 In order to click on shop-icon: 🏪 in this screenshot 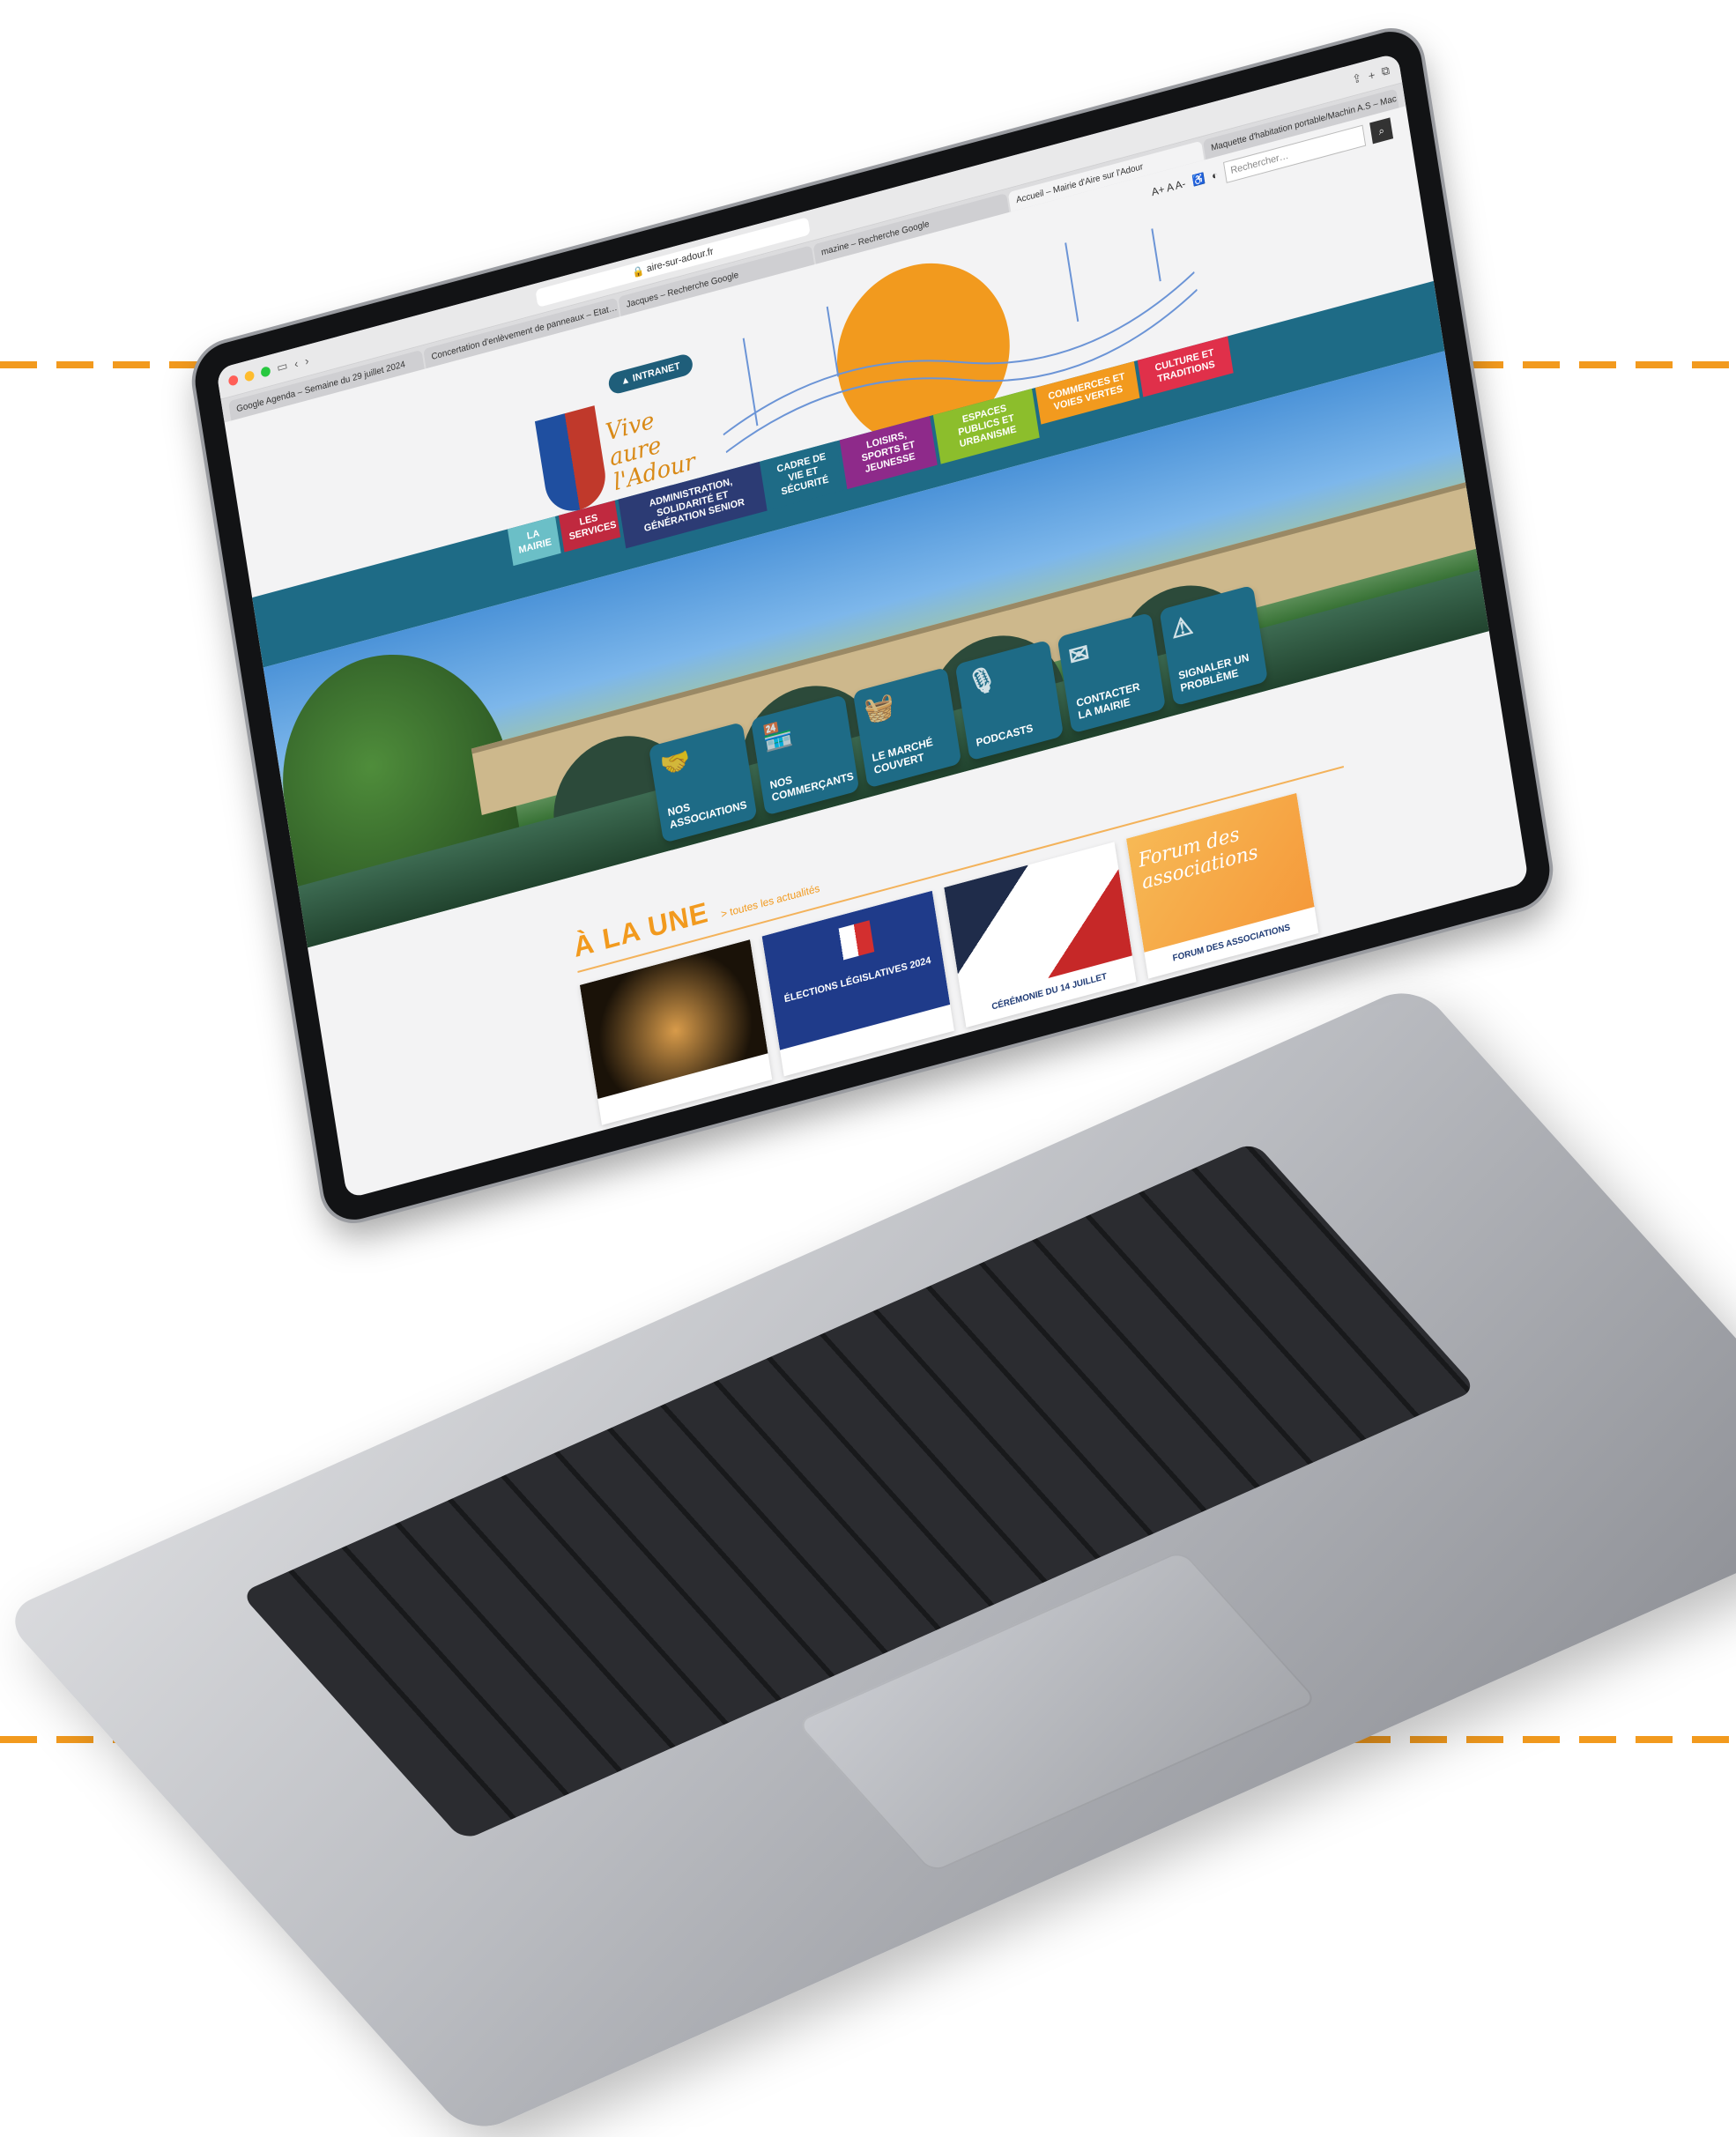, I will do `click(777, 735)`.